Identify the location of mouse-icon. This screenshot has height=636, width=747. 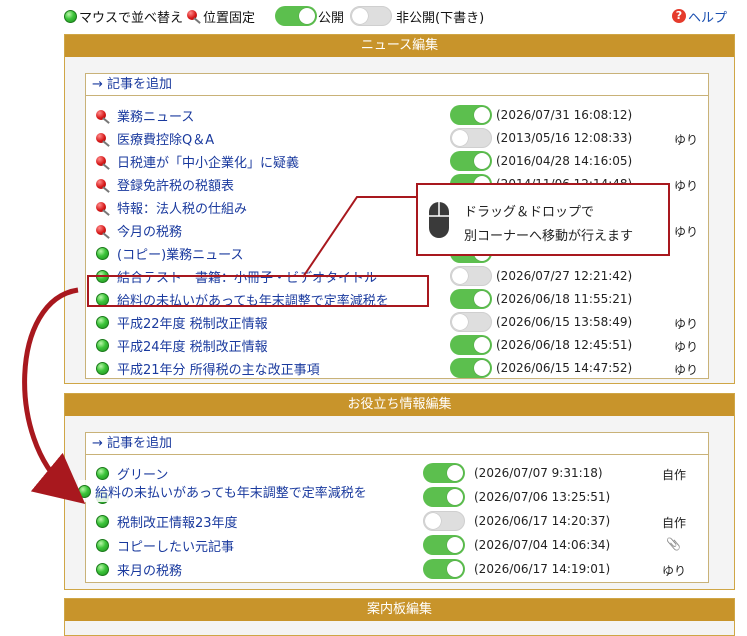
(439, 220).